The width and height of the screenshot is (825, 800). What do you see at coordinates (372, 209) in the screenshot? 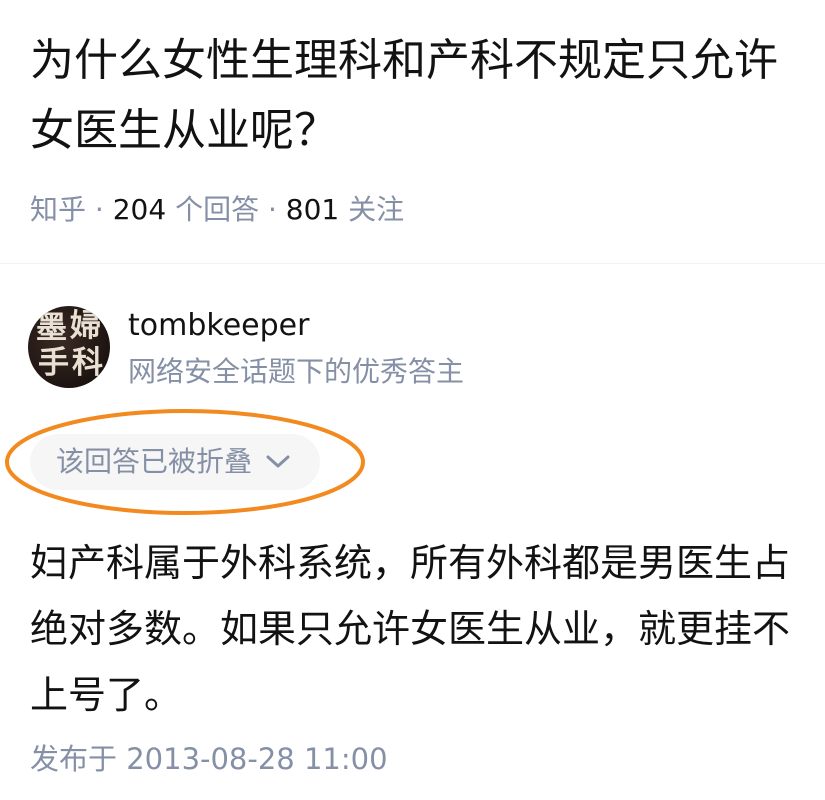
I see `followers-label: 关注` at bounding box center [372, 209].